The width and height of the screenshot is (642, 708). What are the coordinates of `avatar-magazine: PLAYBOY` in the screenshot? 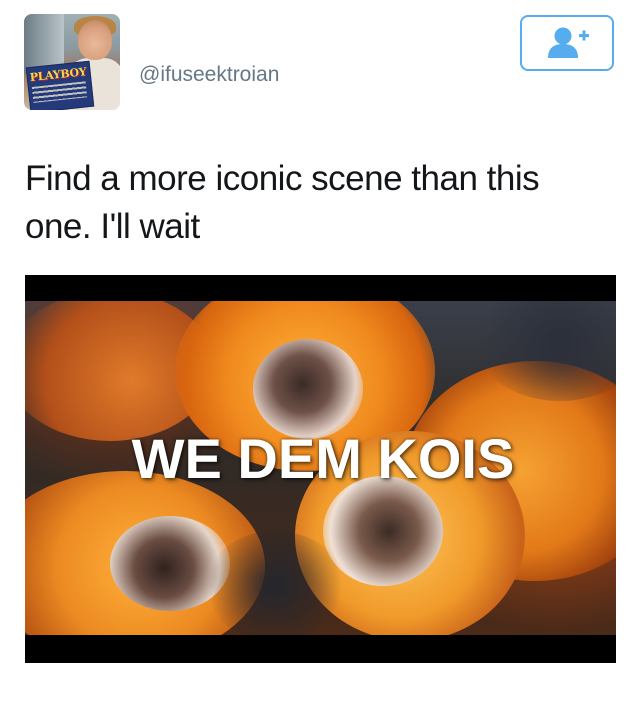 It's located at (60, 85).